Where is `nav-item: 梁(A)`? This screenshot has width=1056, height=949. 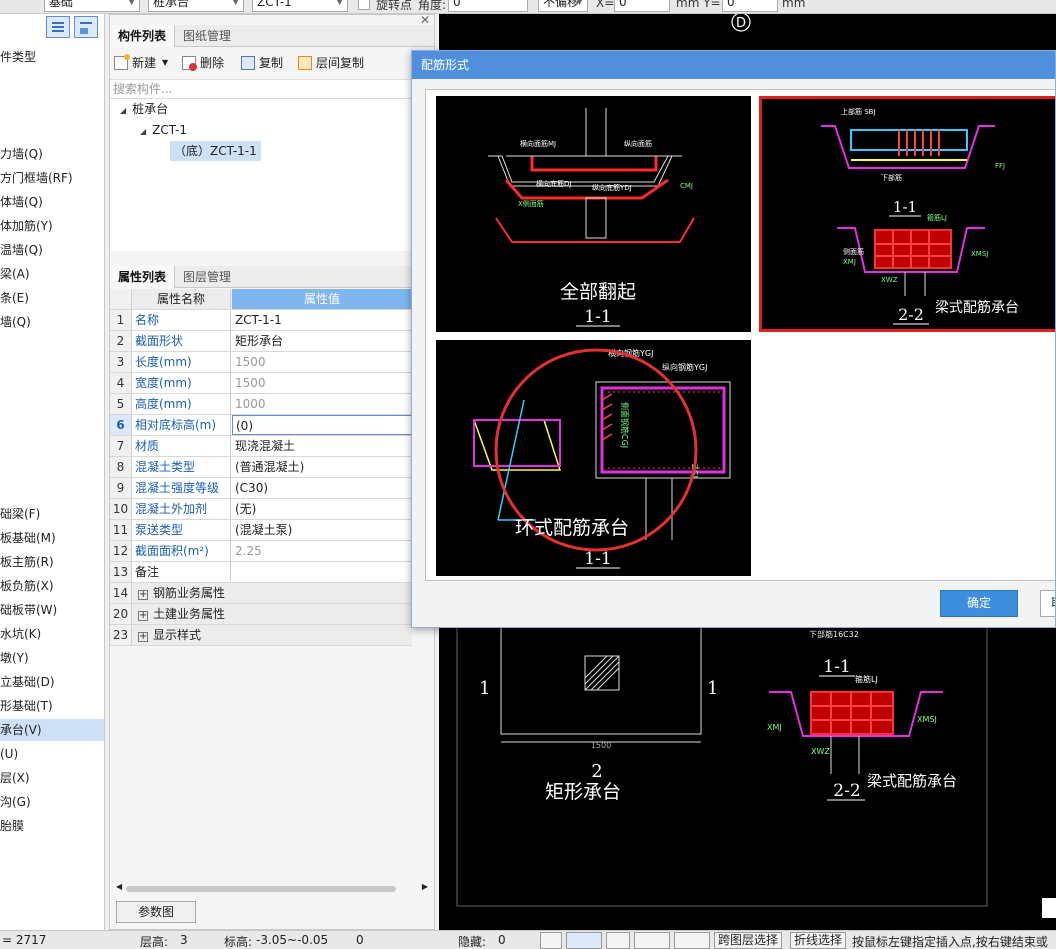
nav-item: 梁(A) is located at coordinates (52, 274).